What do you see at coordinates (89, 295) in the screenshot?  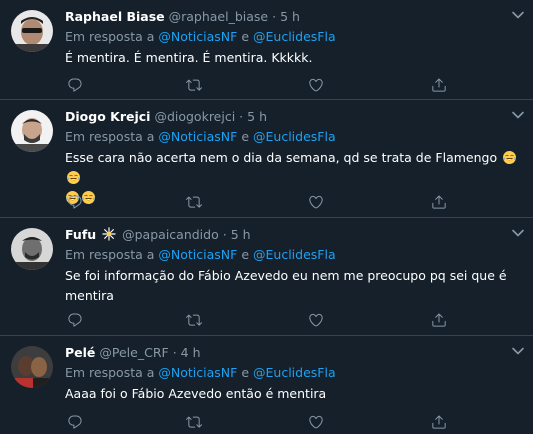 I see `tweet-text-line: mentira` at bounding box center [89, 295].